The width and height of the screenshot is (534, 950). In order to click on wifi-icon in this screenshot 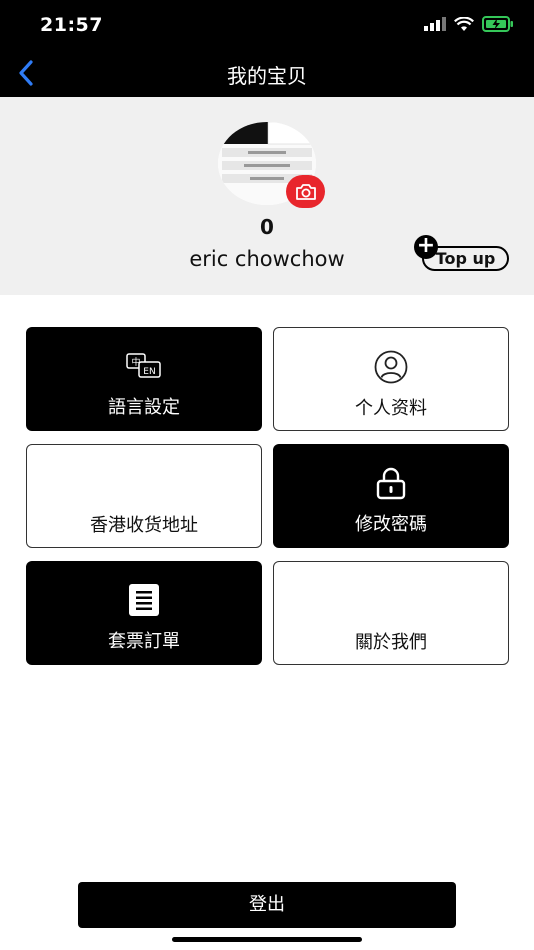, I will do `click(464, 23)`.